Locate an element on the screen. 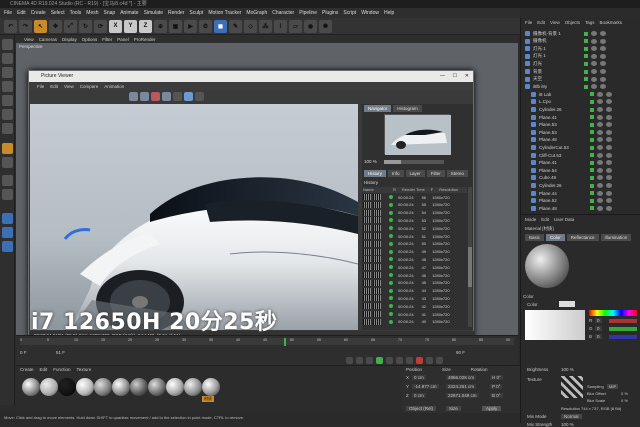 This screenshot has width=640, height=427. menu-character: Character is located at coordinates (283, 13).